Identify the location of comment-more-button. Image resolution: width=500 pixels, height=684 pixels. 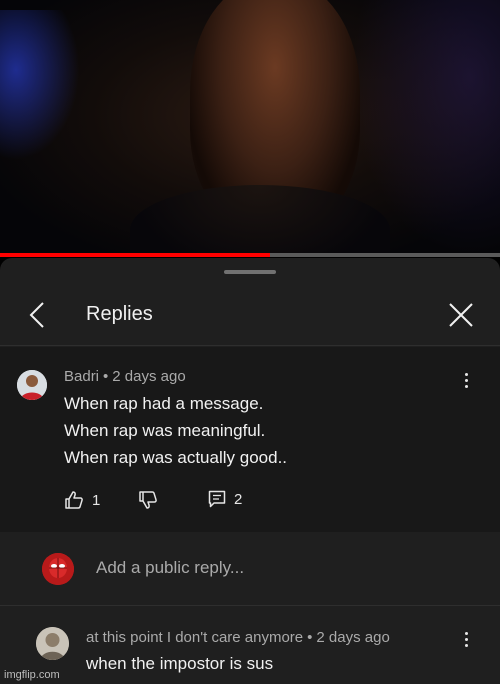
(466, 380).